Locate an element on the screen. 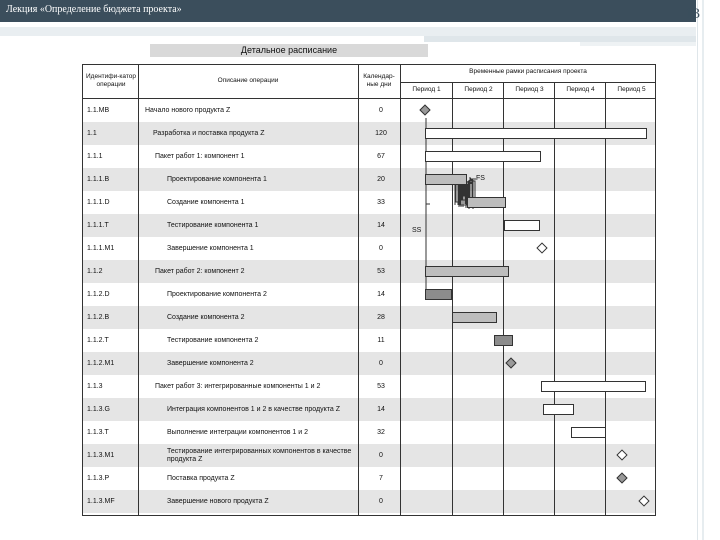  dependency-links is located at coordinates (450, 209).